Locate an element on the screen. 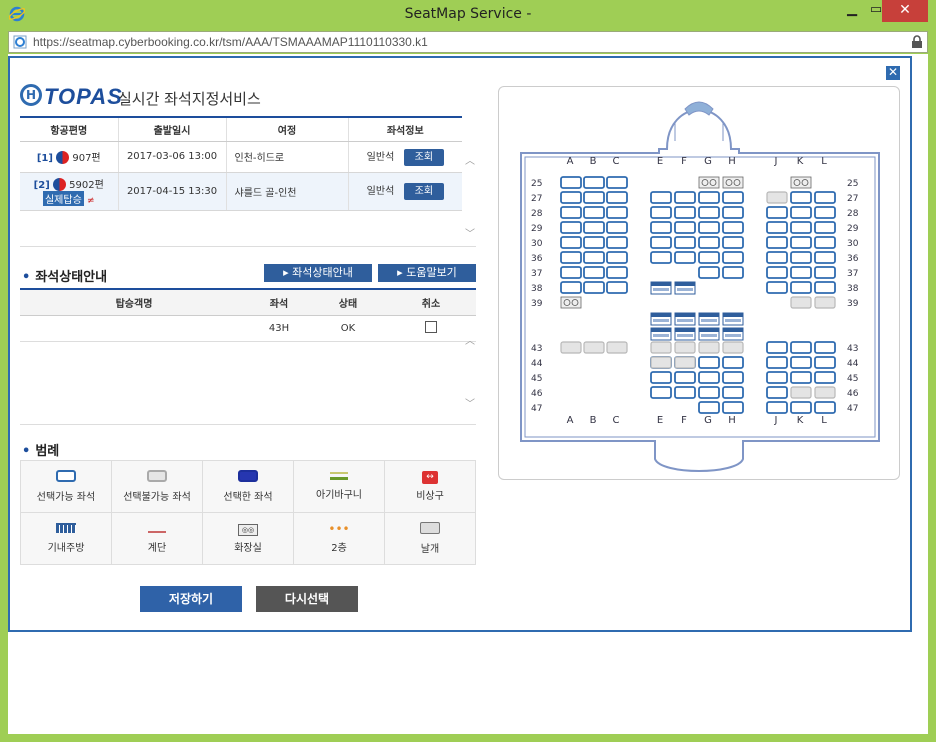  reset-button: 다시선택 is located at coordinates (307, 599).